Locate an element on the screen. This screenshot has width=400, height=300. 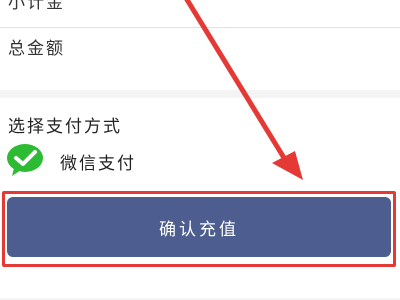
confirm-recharge-label: 确认充值 is located at coordinates (199, 229).